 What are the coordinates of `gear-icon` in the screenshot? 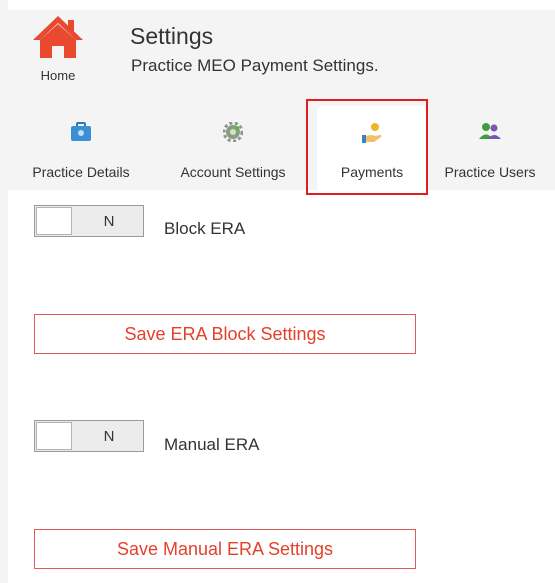 It's located at (233, 134).